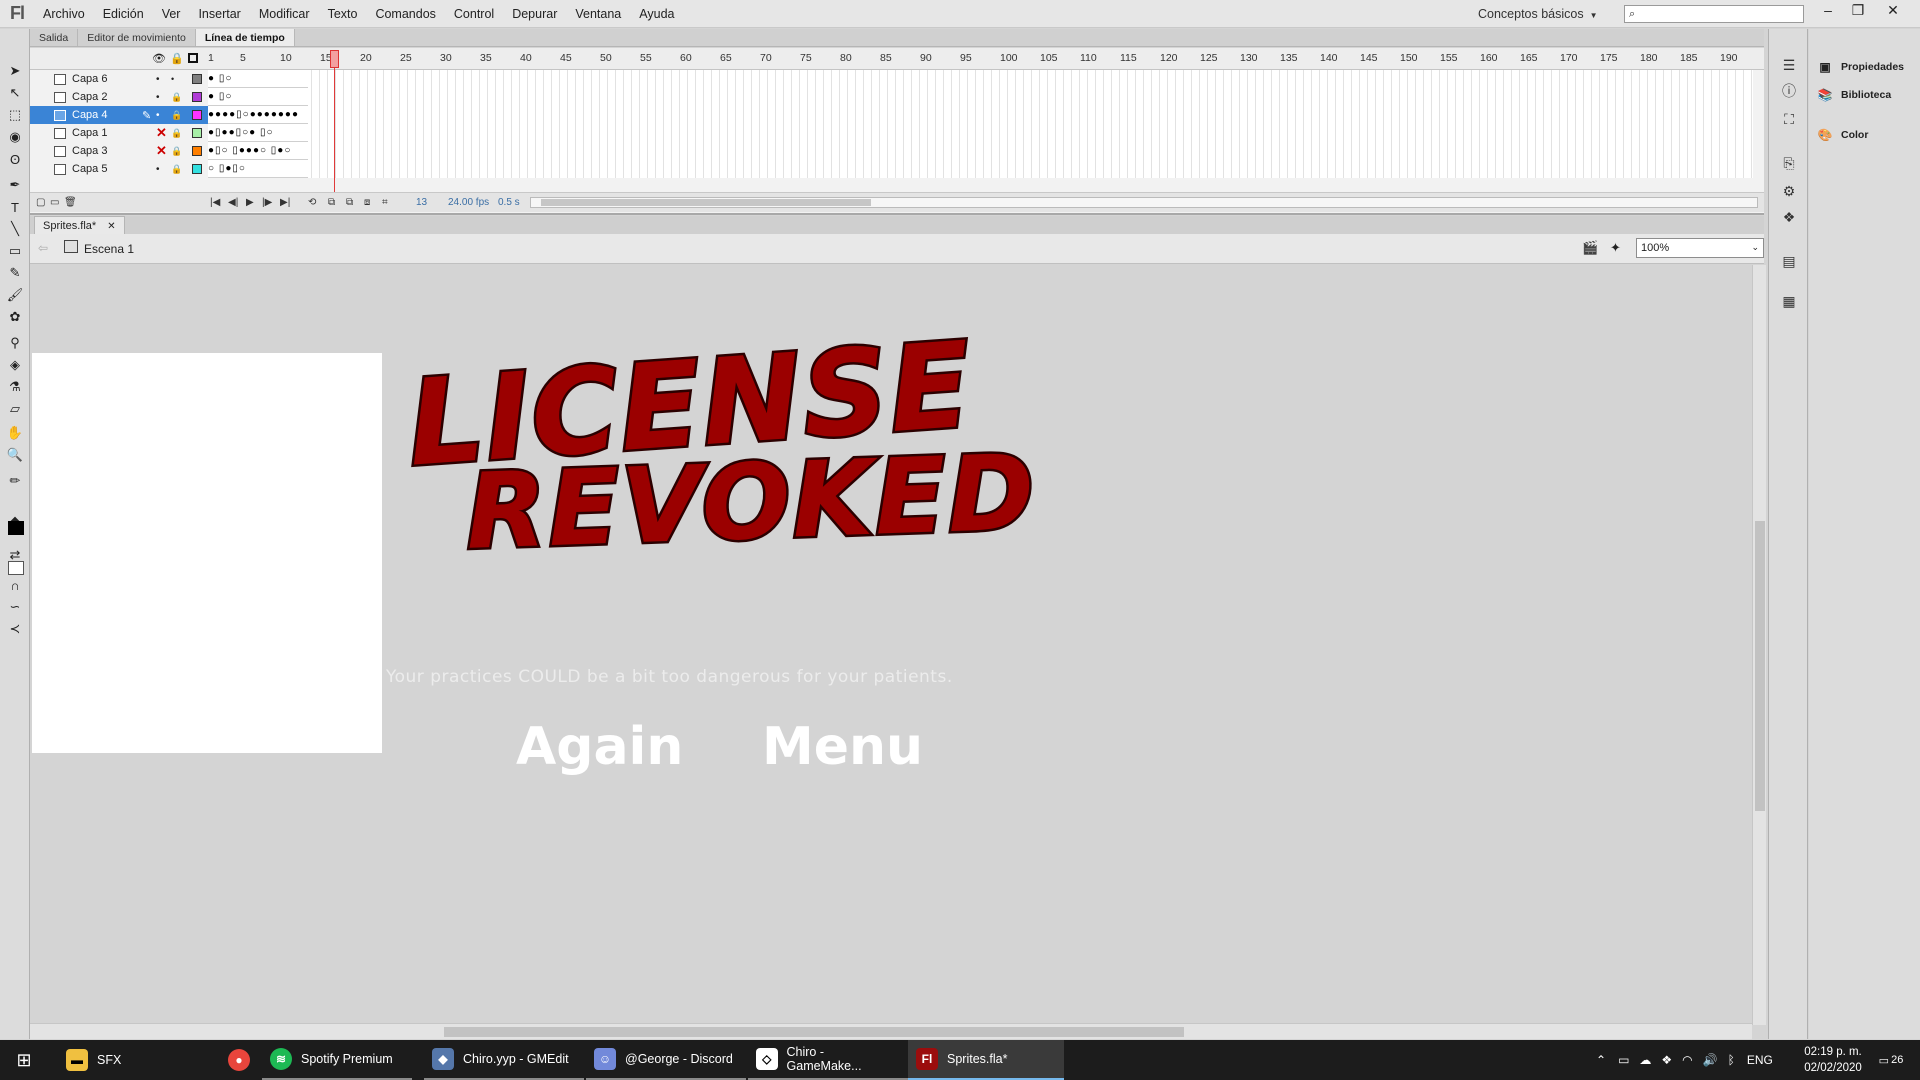  What do you see at coordinates (1329, 58) in the screenshot?
I see `frame-number: 140` at bounding box center [1329, 58].